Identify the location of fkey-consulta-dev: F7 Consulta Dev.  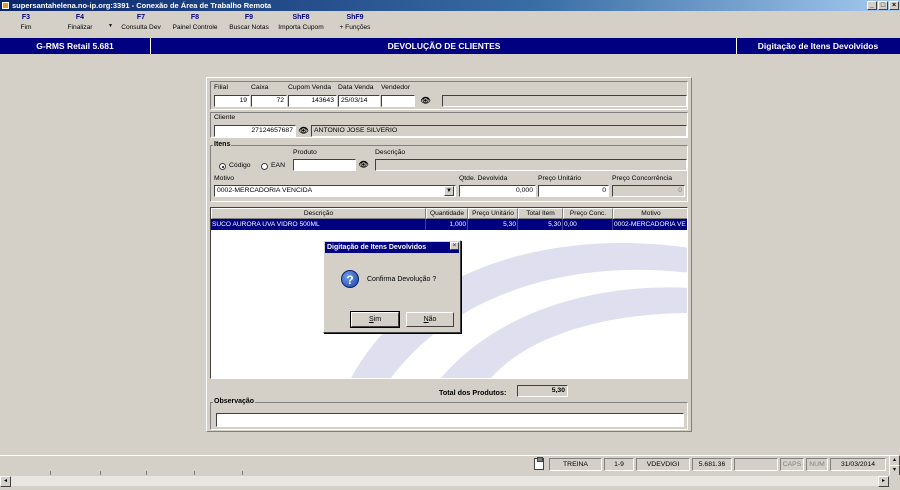
(141, 22).